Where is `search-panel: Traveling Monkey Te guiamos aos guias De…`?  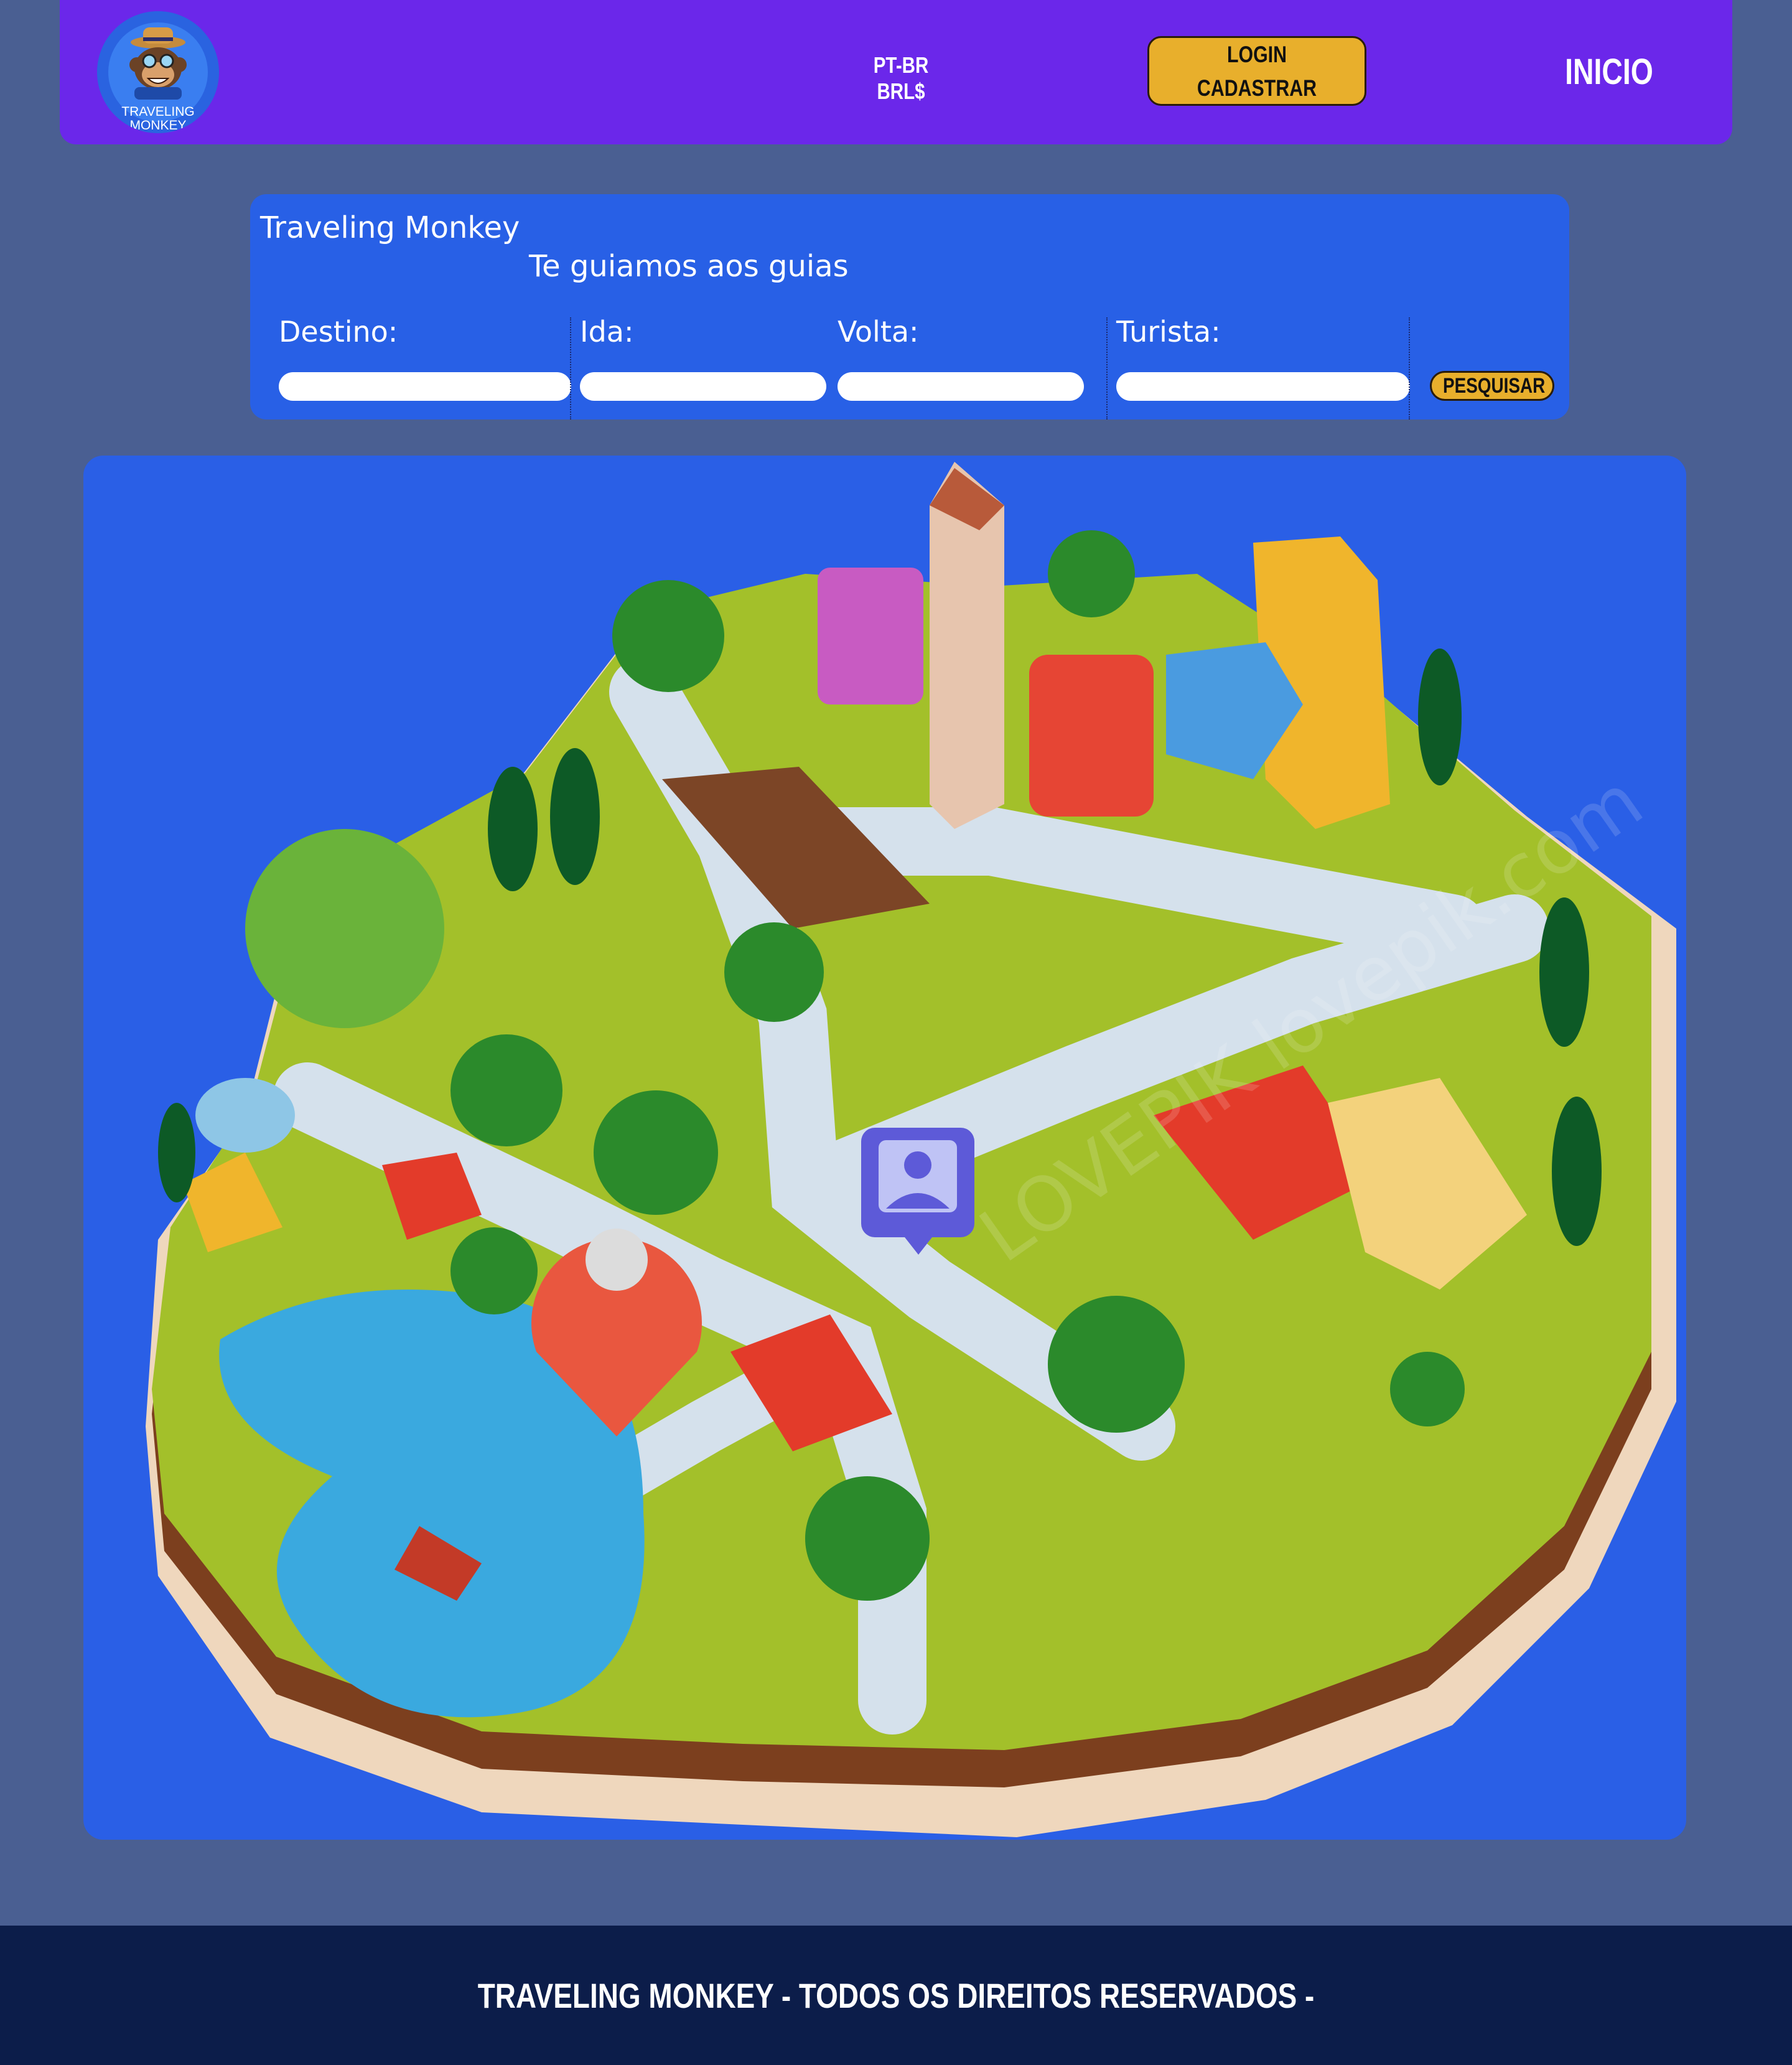
search-panel: Traveling Monkey Te guiamos aos guias De… is located at coordinates (910, 306).